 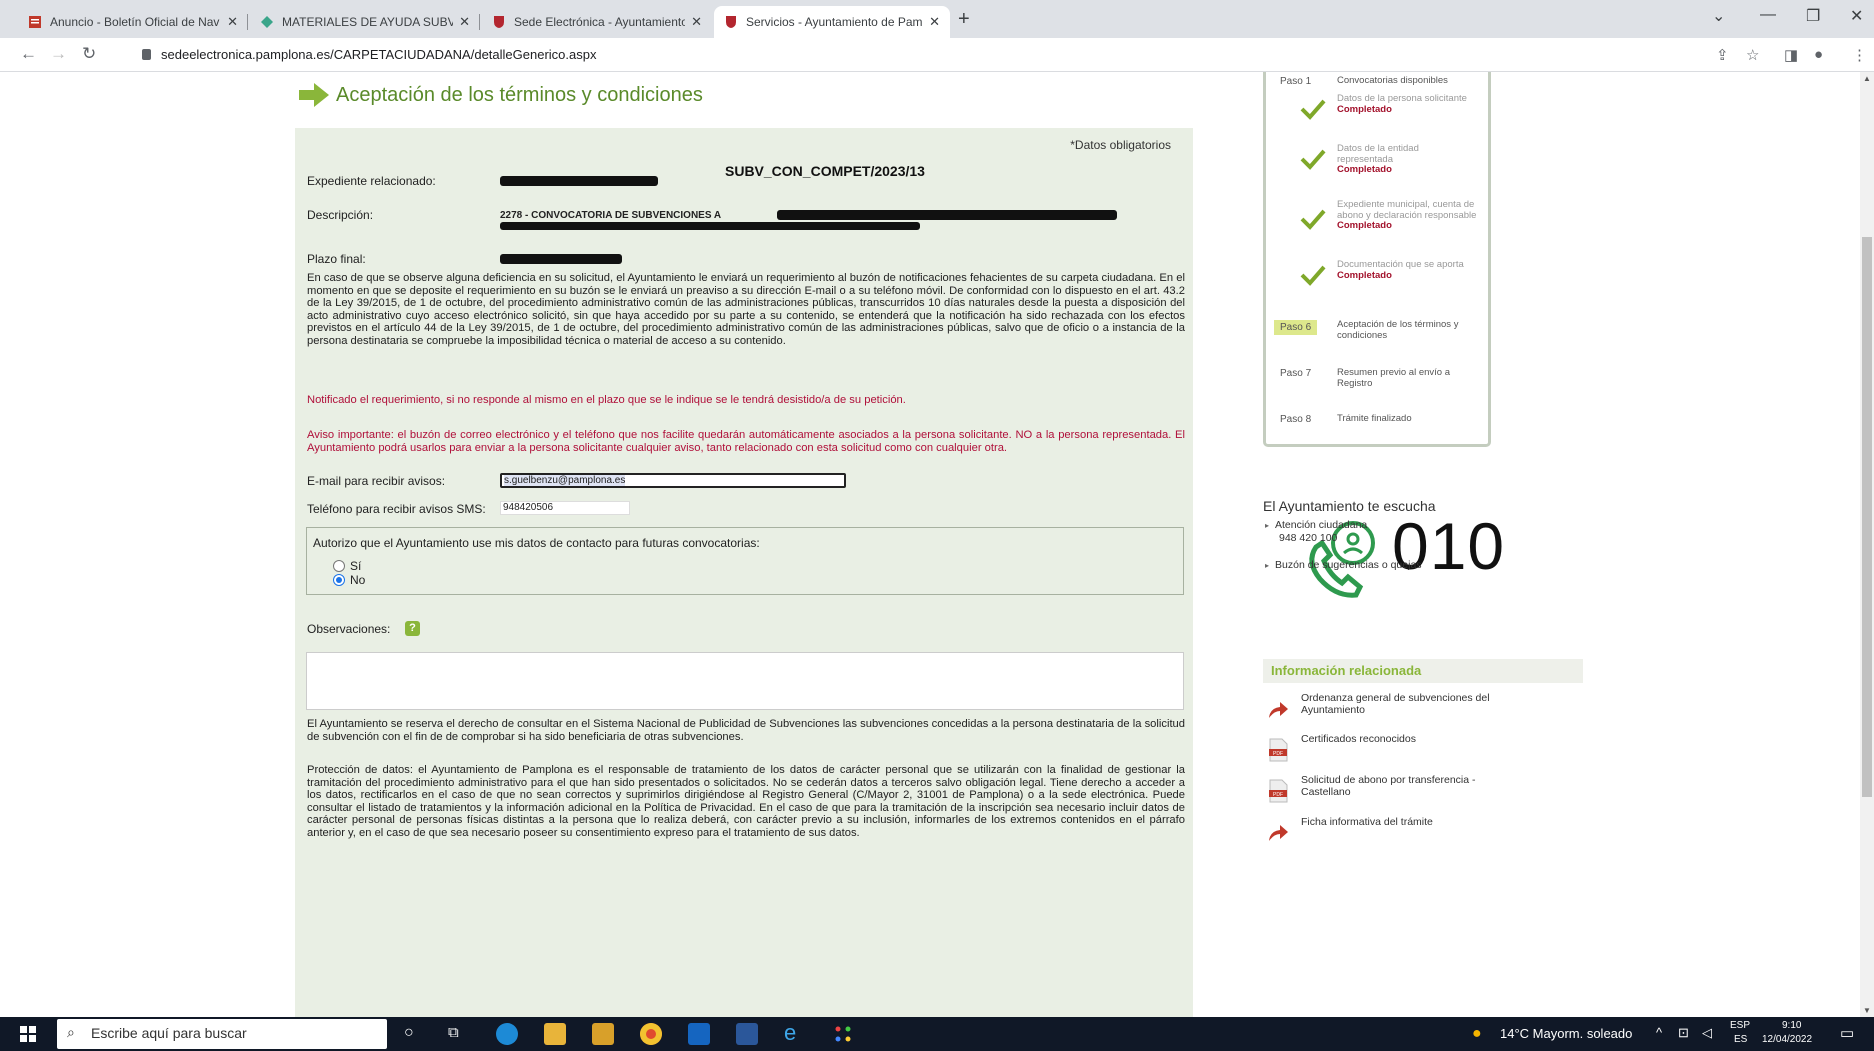 I want to click on reload-icon: ↻, so click(x=89, y=54).